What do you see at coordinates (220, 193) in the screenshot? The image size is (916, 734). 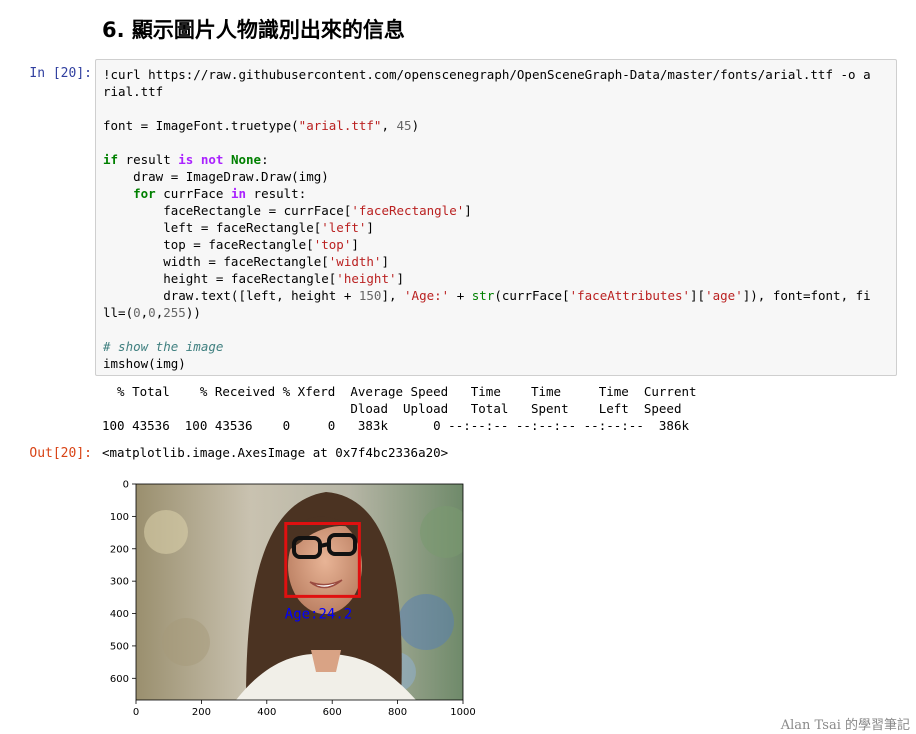 I see `code-line: for currFace in result:` at bounding box center [220, 193].